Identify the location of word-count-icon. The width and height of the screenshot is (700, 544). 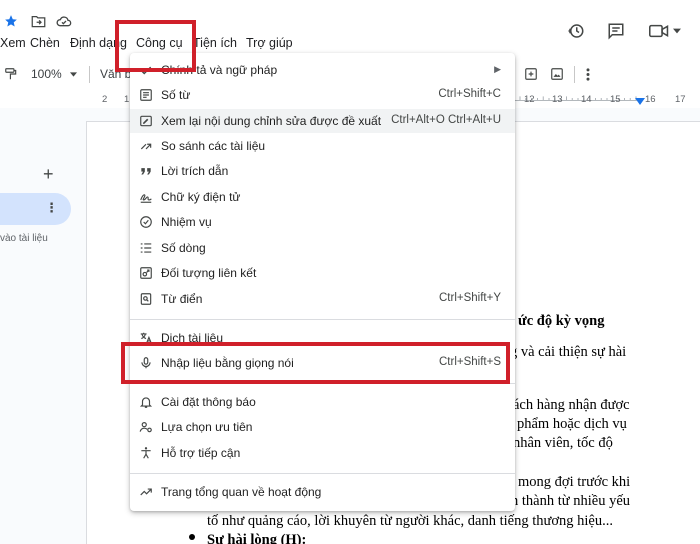
(146, 95).